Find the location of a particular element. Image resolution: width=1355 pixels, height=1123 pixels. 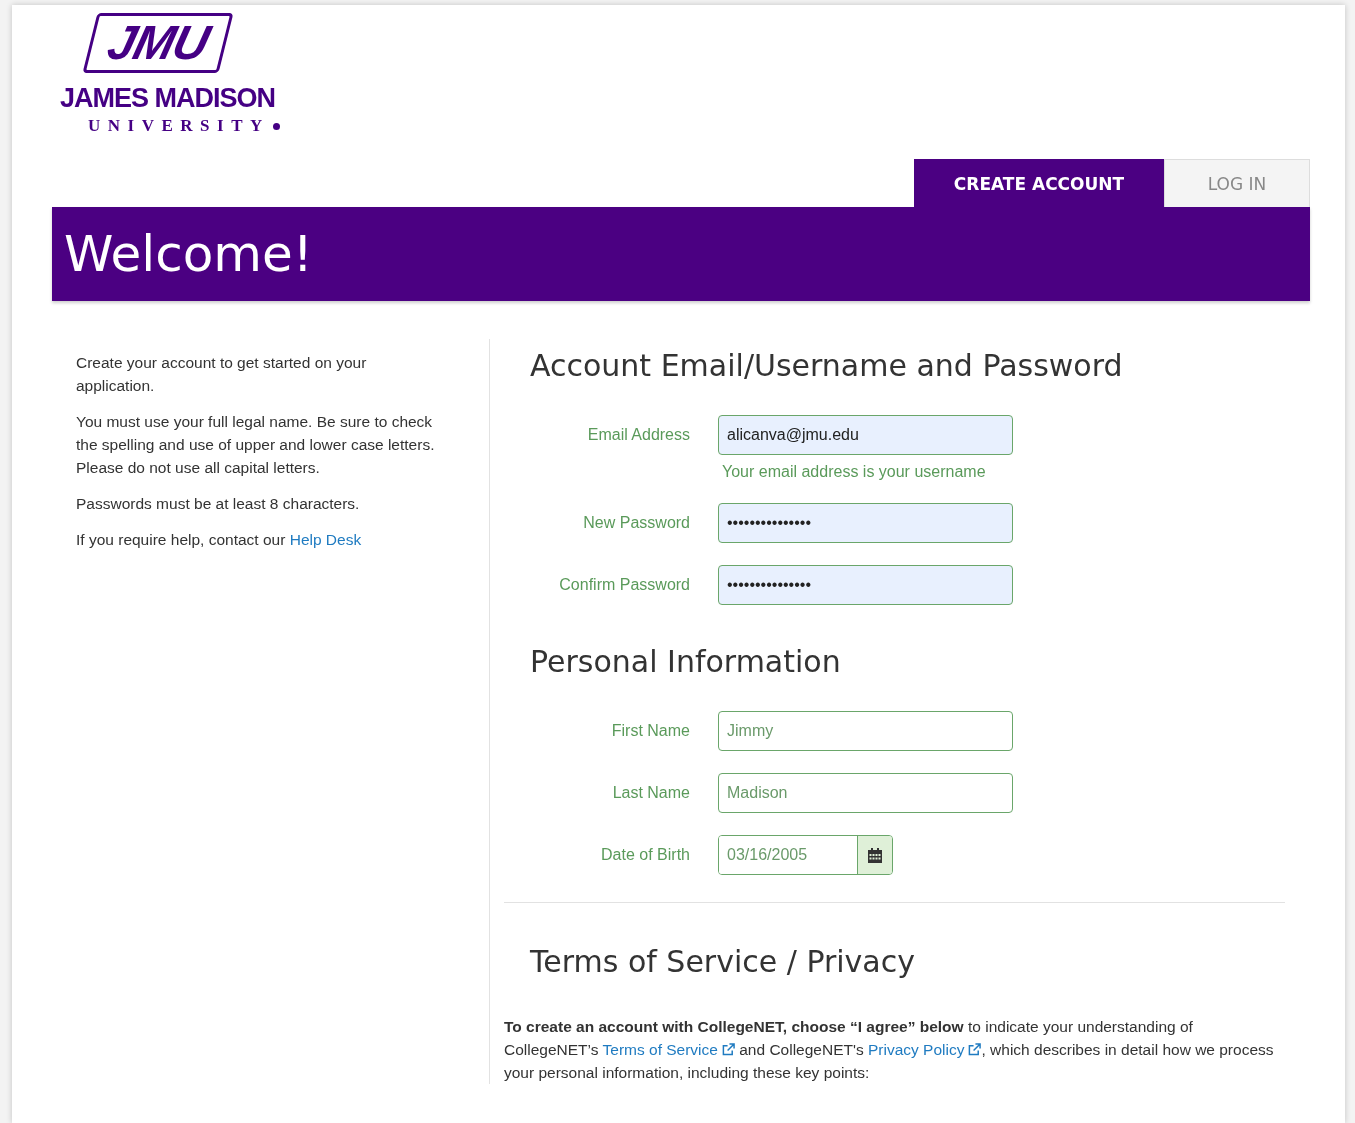

field-label: First Name is located at coordinates (650, 731).